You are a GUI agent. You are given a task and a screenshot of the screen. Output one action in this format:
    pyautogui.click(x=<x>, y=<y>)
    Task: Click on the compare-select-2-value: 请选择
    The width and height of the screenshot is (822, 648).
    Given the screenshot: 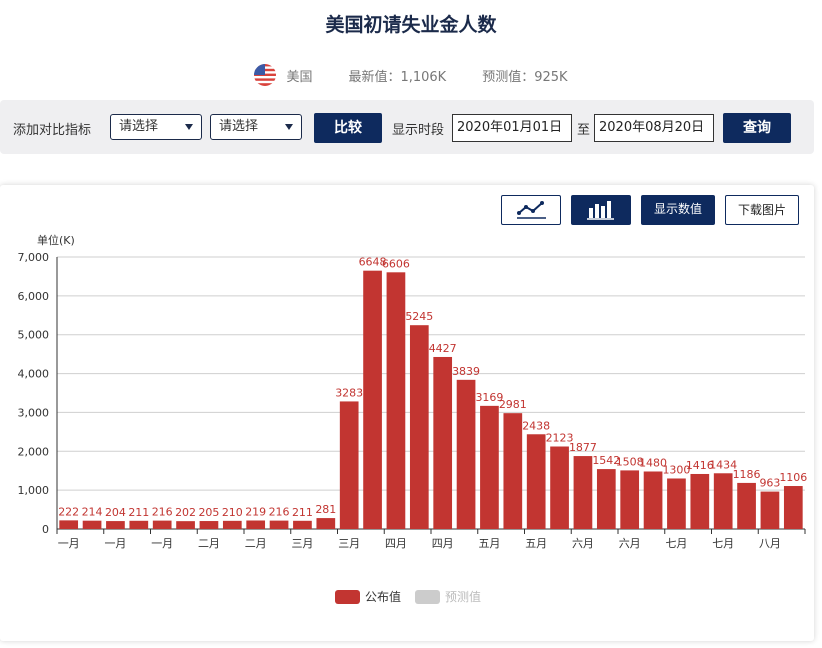 What is the action you would take?
    pyautogui.click(x=239, y=126)
    